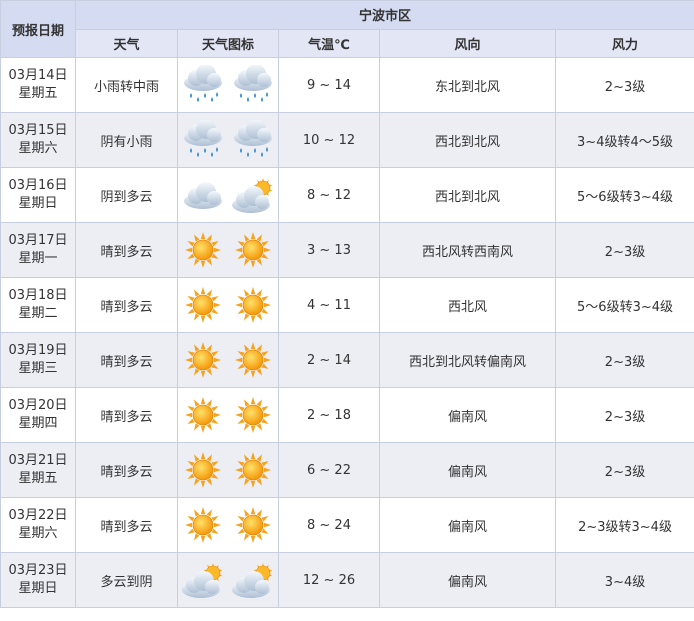 This screenshot has width=694, height=621. I want to click on temperature-cell: 4 ~ 11, so click(329, 305).